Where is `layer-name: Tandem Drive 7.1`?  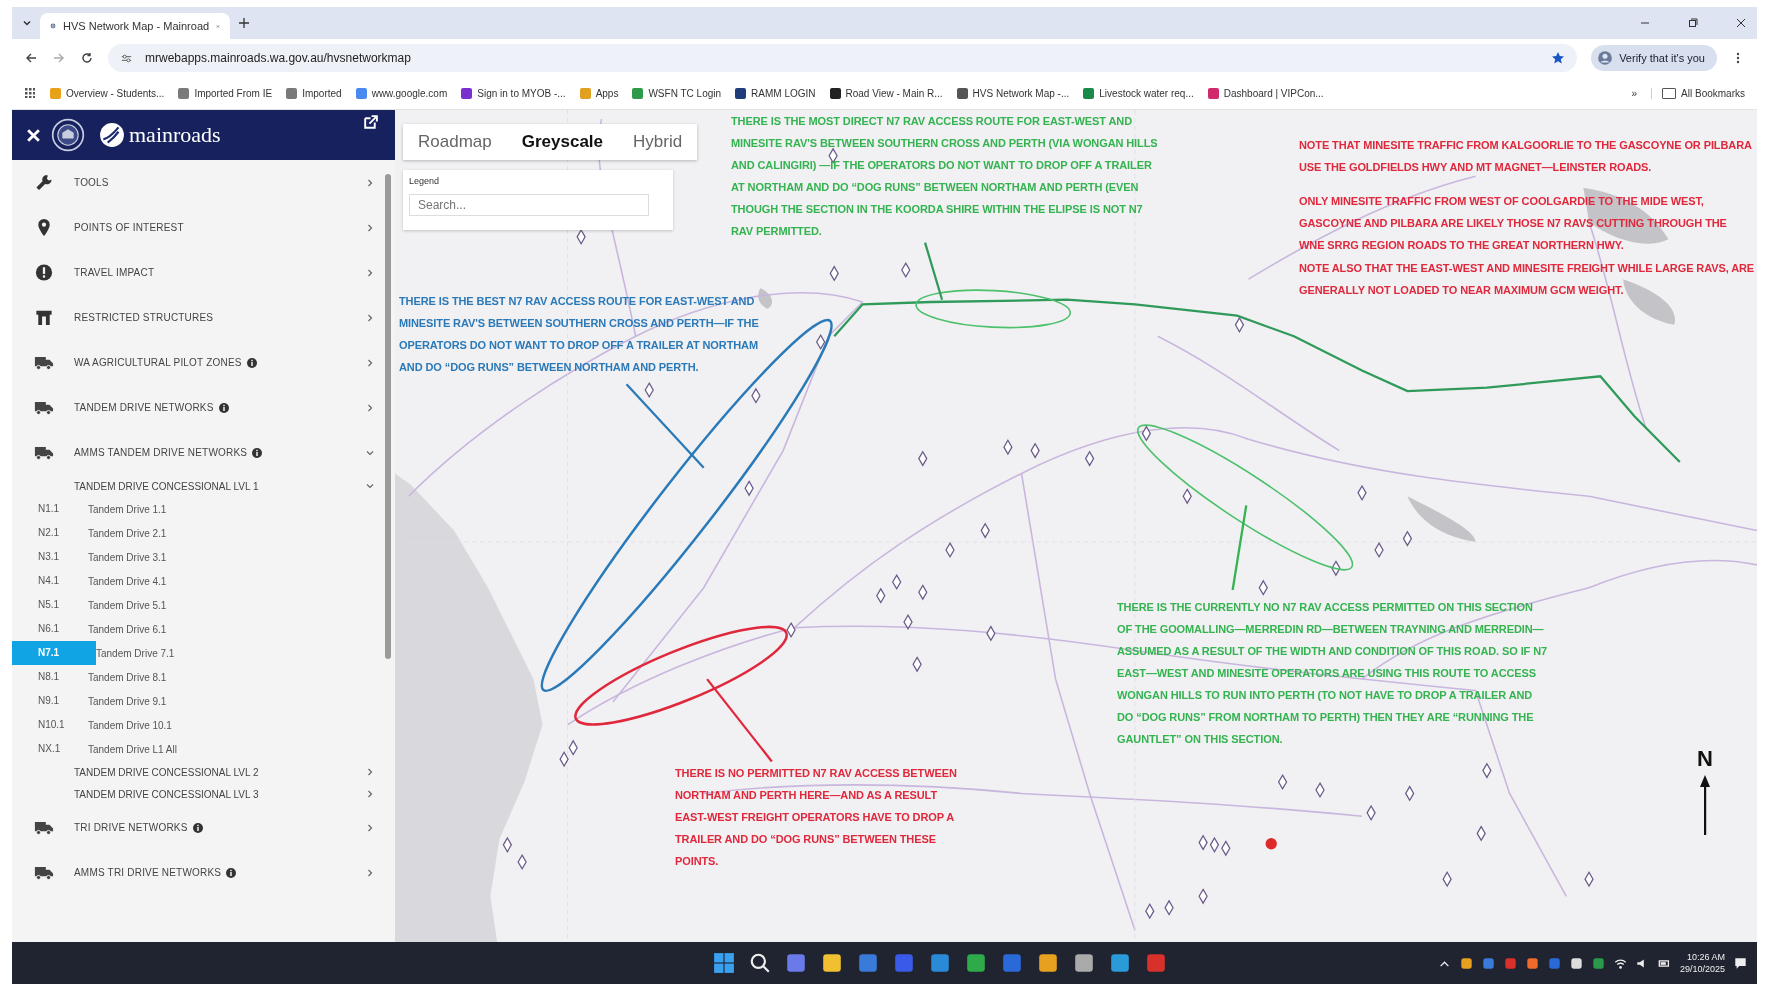
layer-name: Tandem Drive 7.1 is located at coordinates (135, 653).